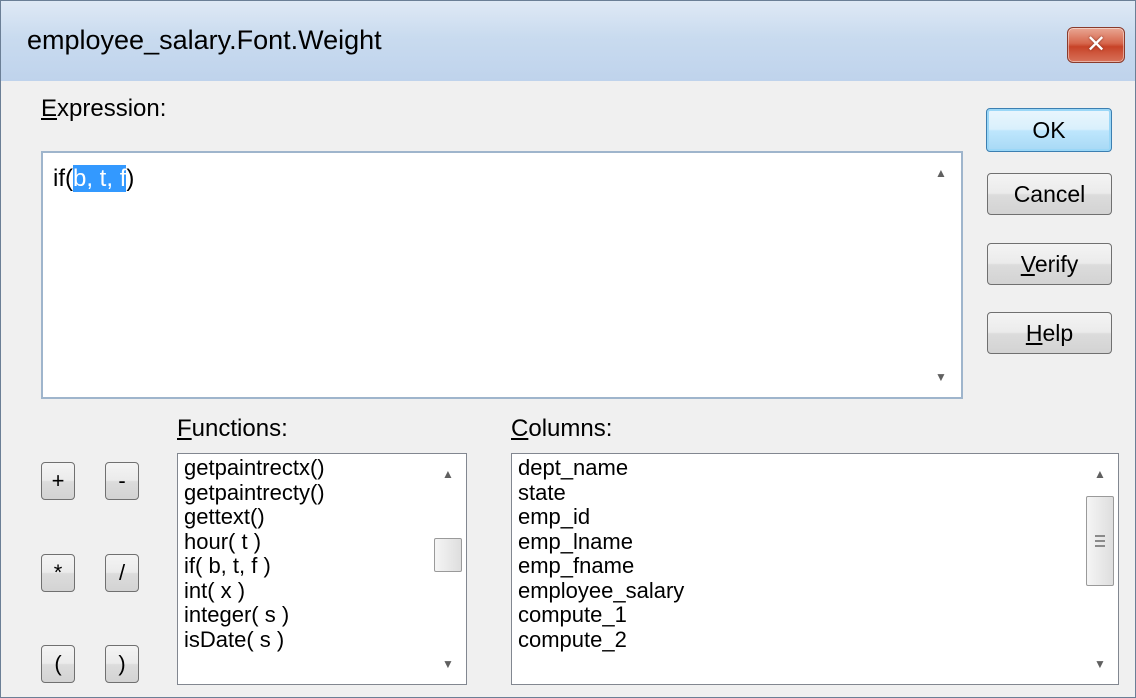  What do you see at coordinates (58, 664) in the screenshot?
I see `open-paren-button: (` at bounding box center [58, 664].